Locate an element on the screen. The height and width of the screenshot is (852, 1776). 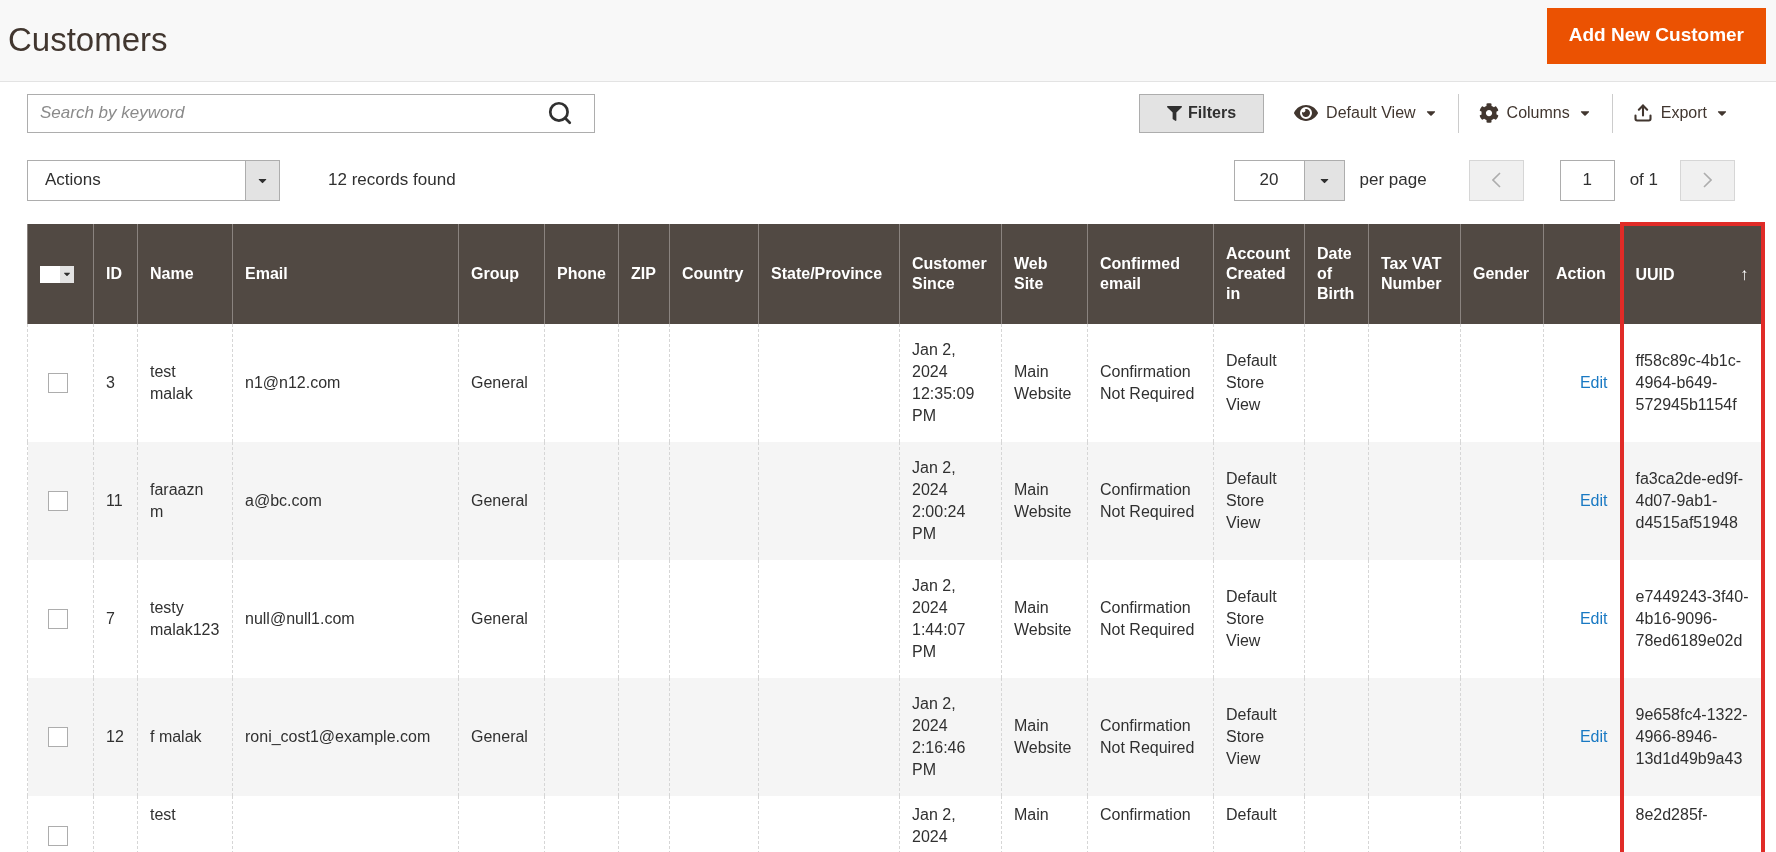
chevron-left-icon is located at coordinates (1496, 180).